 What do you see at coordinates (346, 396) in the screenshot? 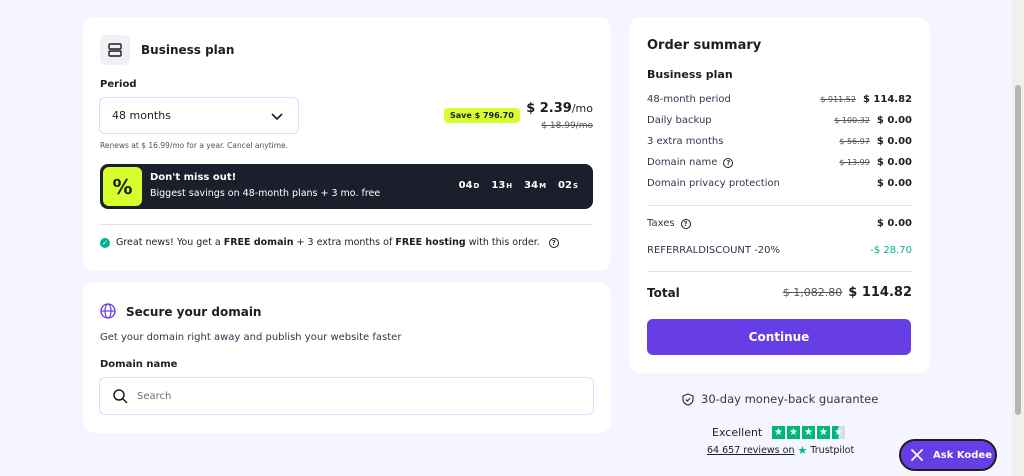
I see `domain-search-input: Search` at bounding box center [346, 396].